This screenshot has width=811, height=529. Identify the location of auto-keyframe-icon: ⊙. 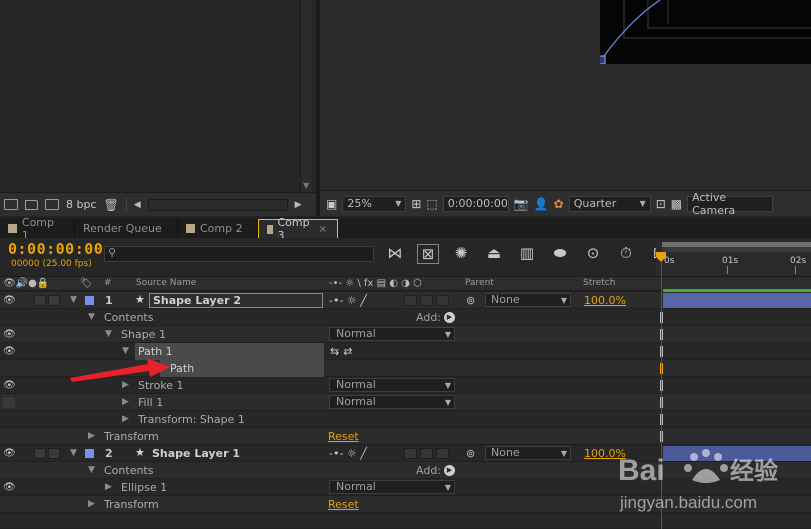
(593, 254).